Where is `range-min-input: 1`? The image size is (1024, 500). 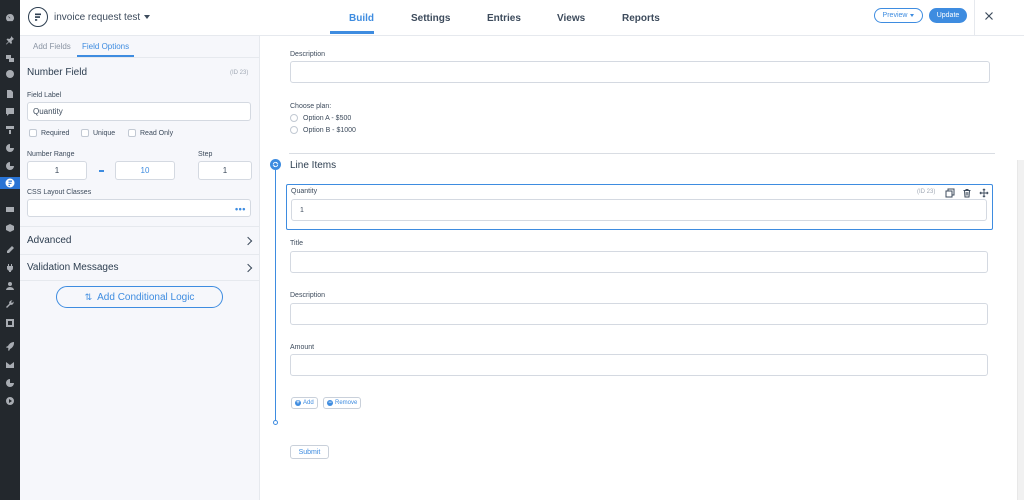 range-min-input: 1 is located at coordinates (57, 170).